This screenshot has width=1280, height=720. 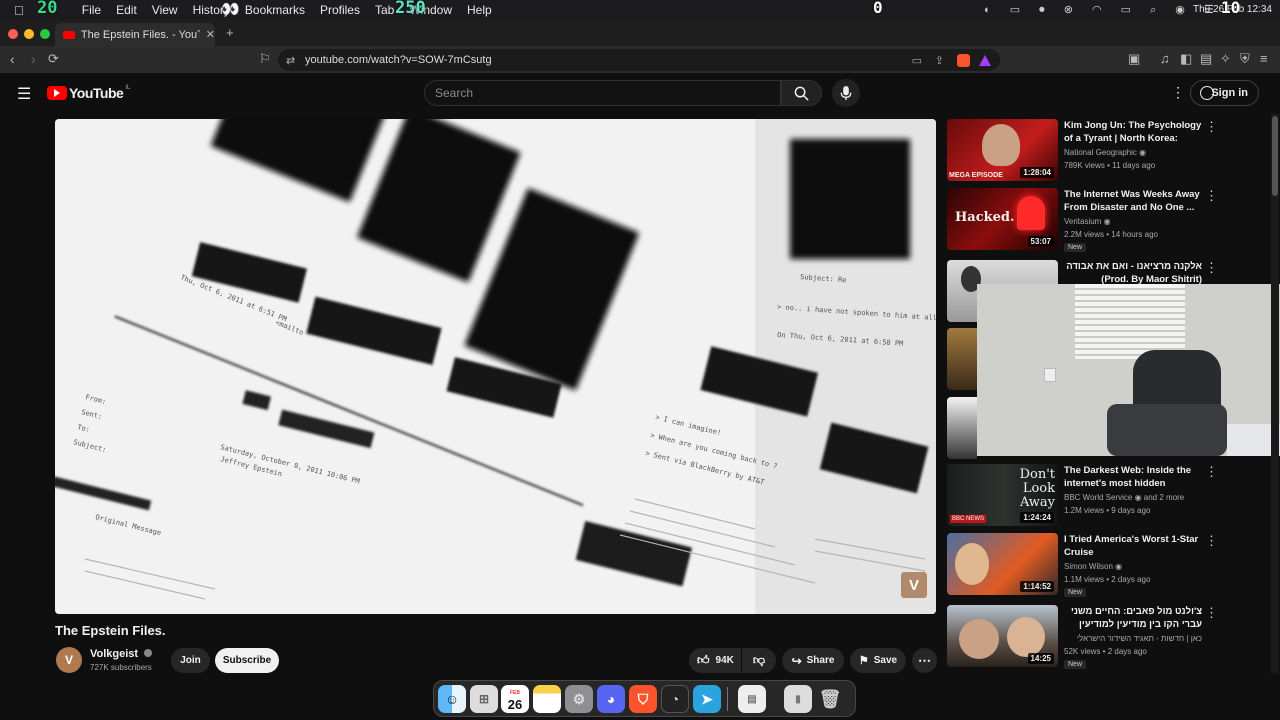 What do you see at coordinates (963, 60) in the screenshot?
I see `brave-shields-icon` at bounding box center [963, 60].